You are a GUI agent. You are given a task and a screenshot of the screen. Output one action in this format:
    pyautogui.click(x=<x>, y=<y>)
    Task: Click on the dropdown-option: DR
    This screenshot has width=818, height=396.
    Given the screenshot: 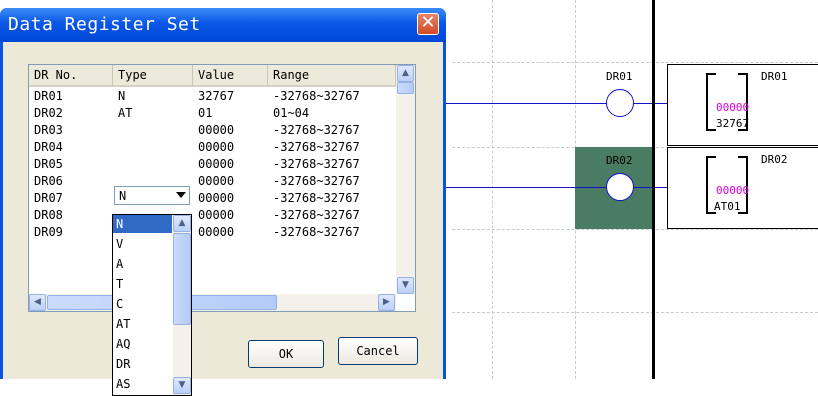 What is the action you would take?
    pyautogui.click(x=142, y=364)
    